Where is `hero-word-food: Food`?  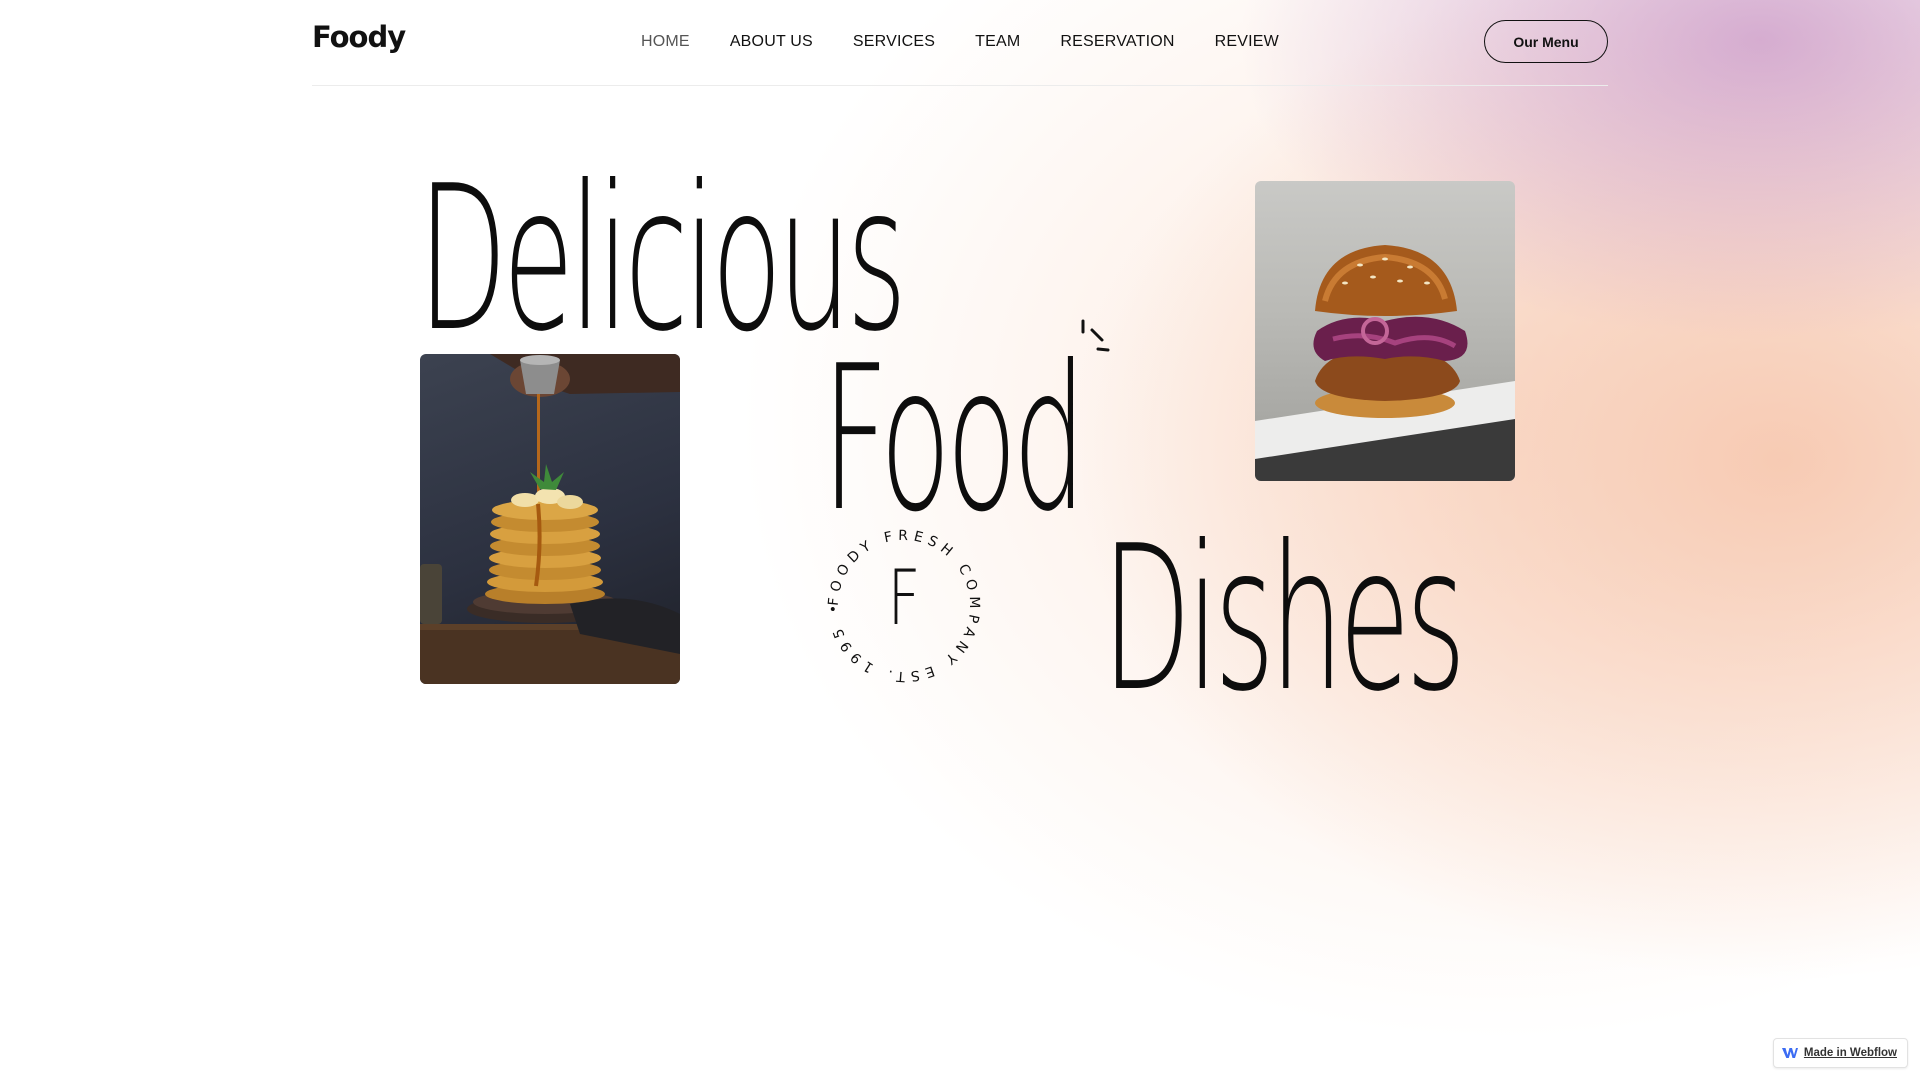 hero-word-food: Food is located at coordinates (954, 439).